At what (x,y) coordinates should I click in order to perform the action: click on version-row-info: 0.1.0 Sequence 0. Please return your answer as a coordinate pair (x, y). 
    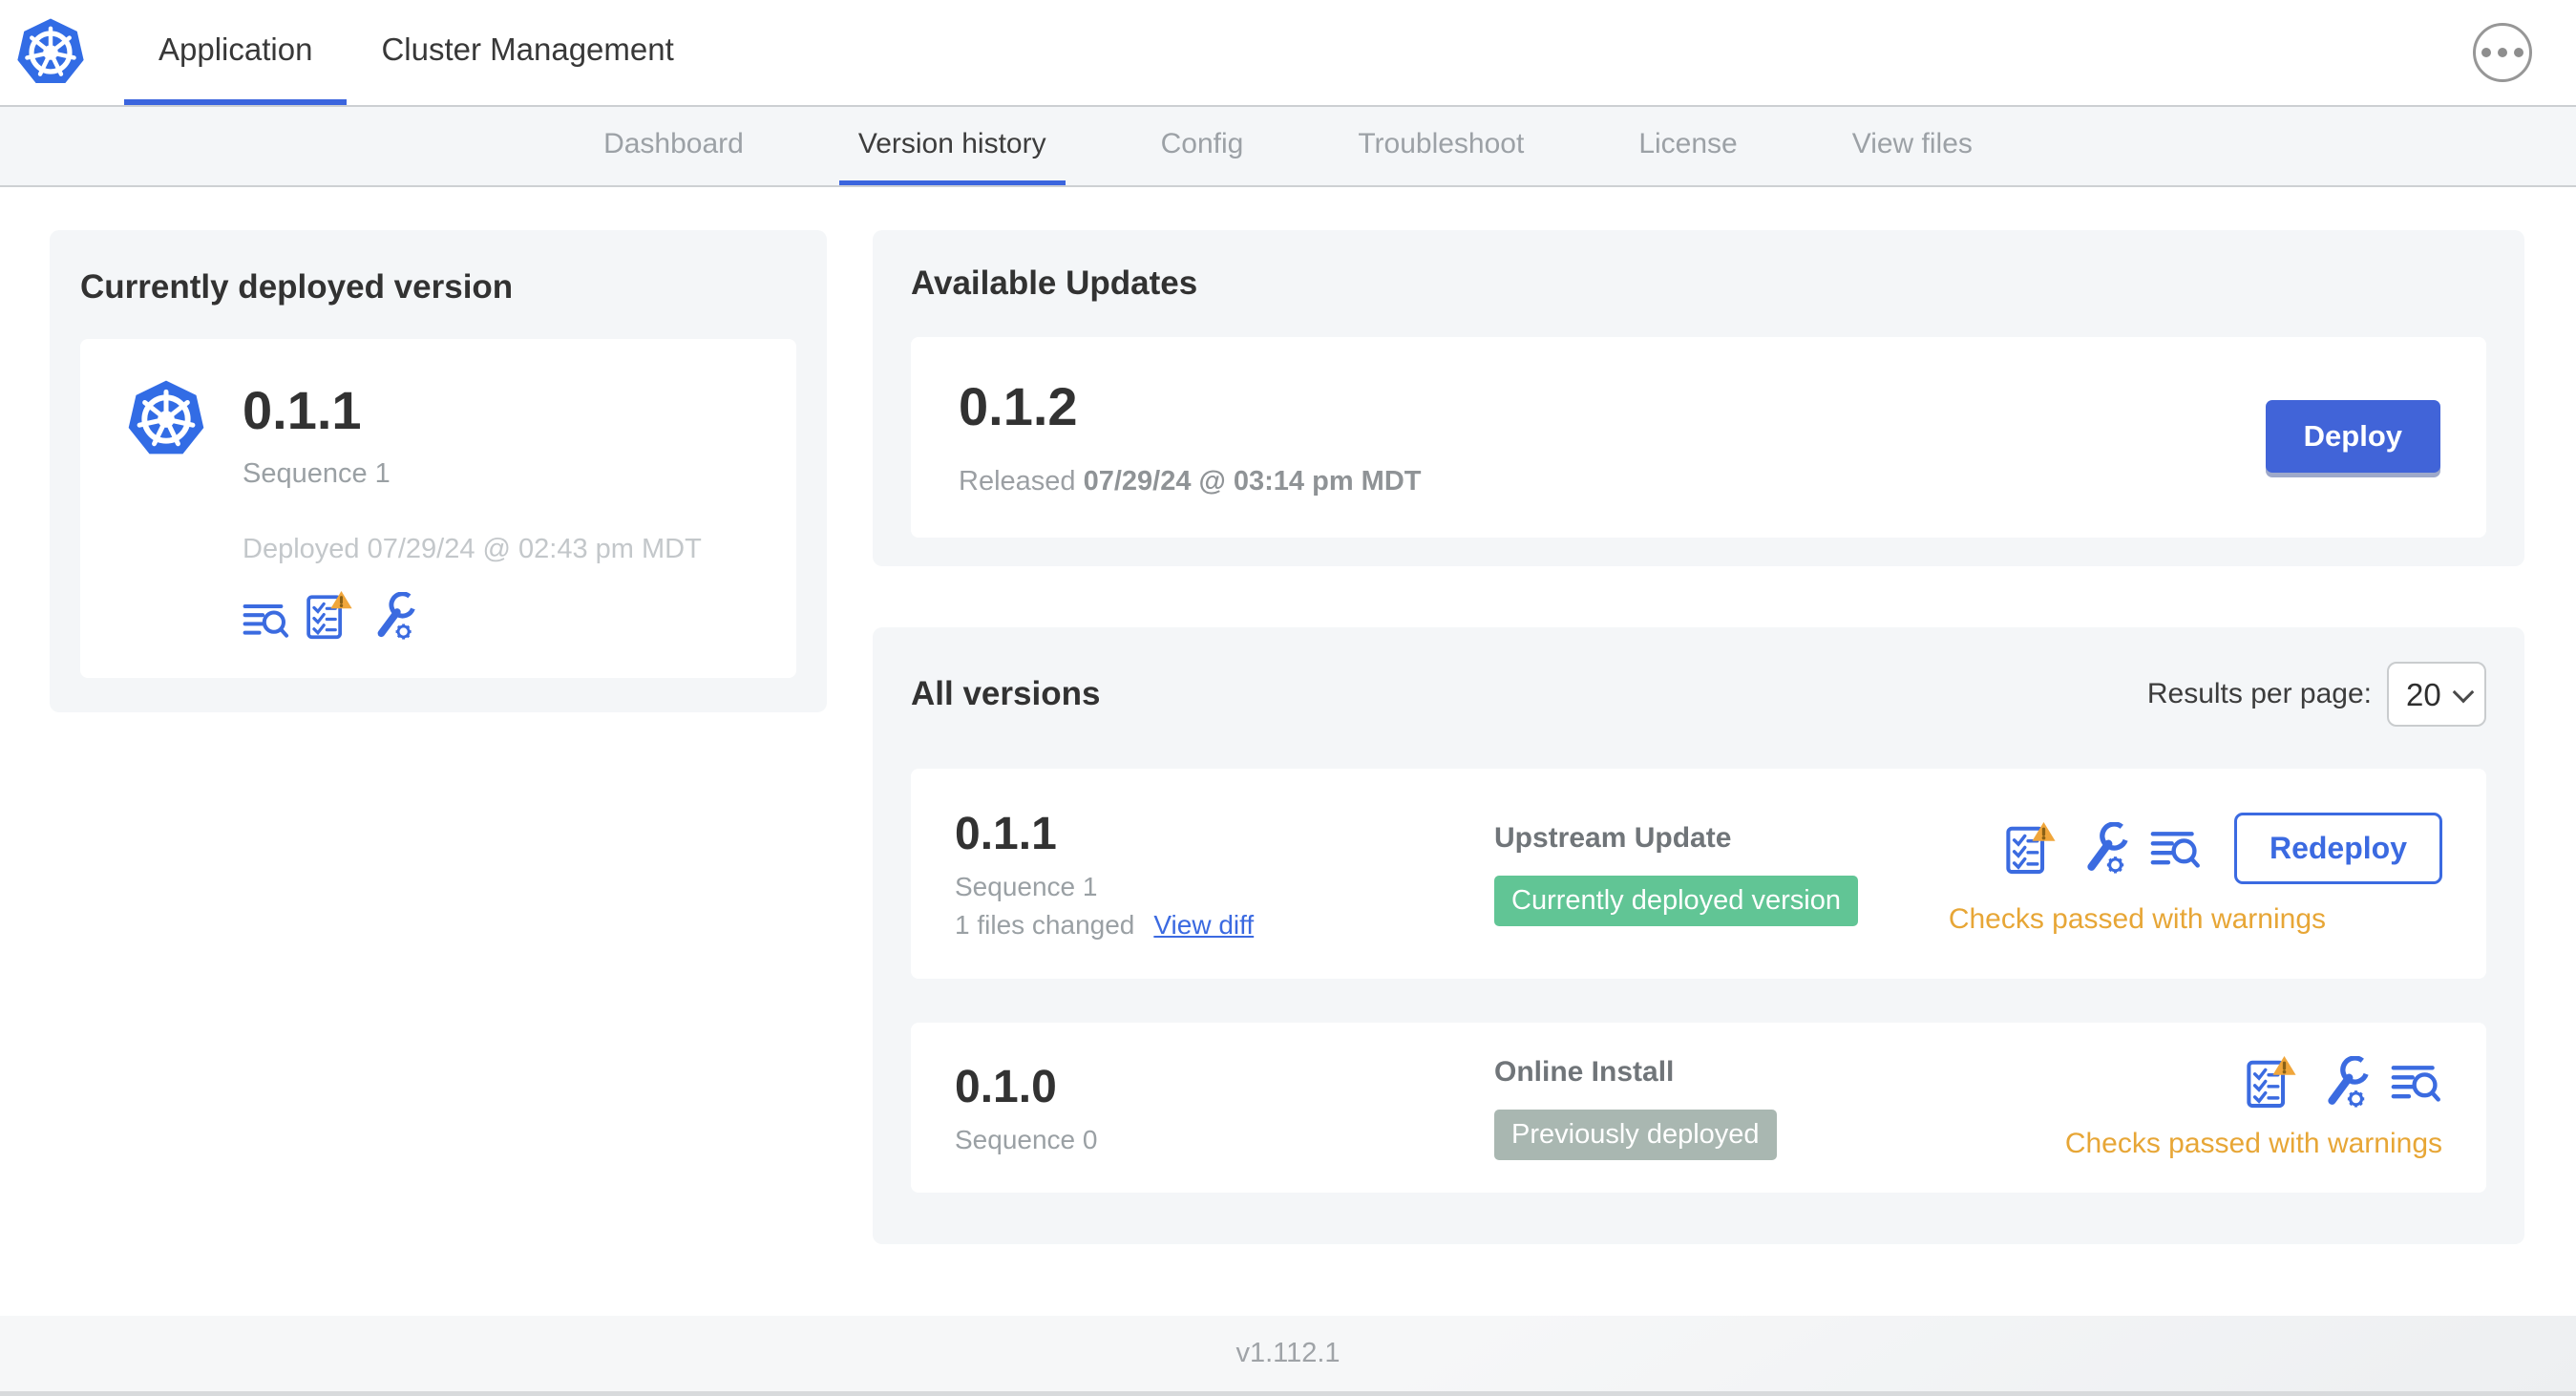
    Looking at the image, I should click on (1224, 1108).